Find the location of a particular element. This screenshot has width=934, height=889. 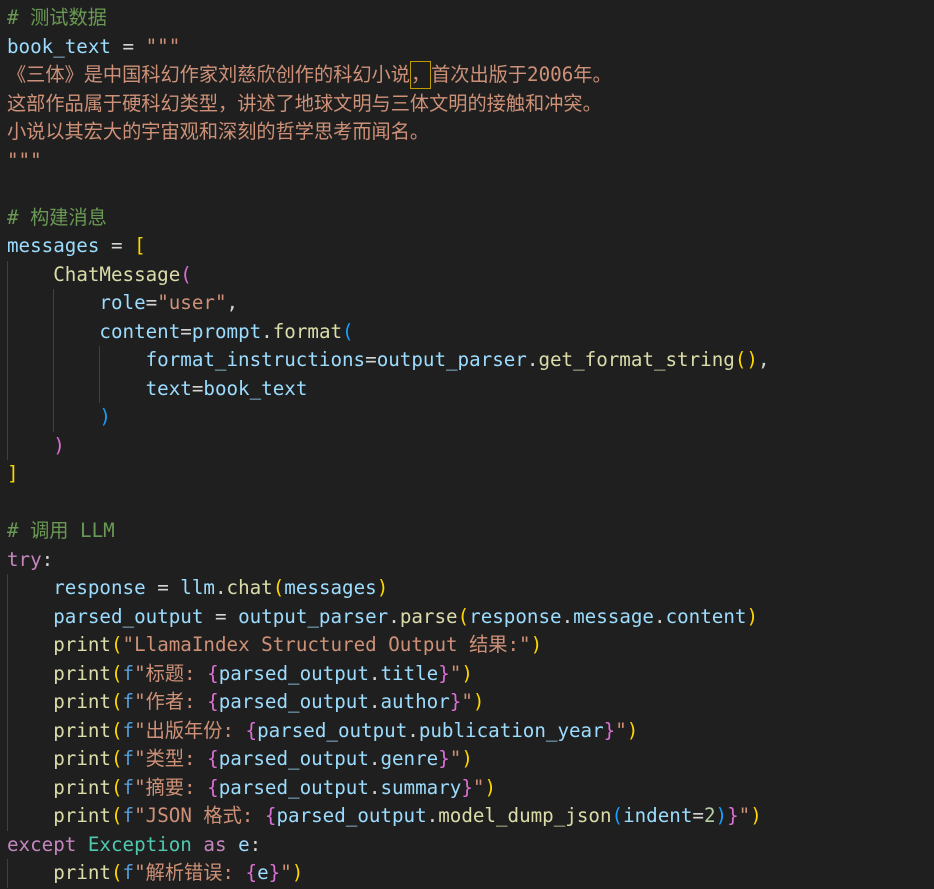

code-token: prompt is located at coordinates (226, 331).